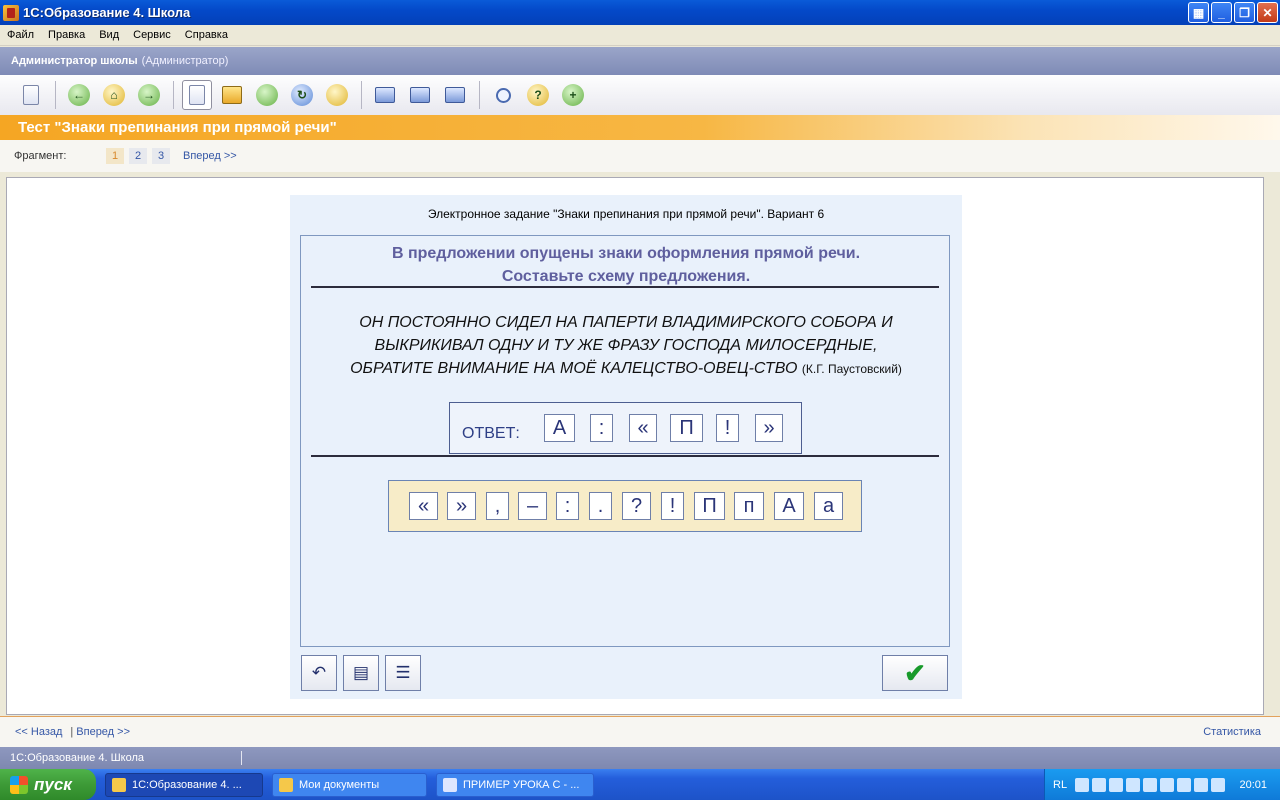 The width and height of the screenshot is (1280, 800). I want to click on search-button, so click(503, 95).